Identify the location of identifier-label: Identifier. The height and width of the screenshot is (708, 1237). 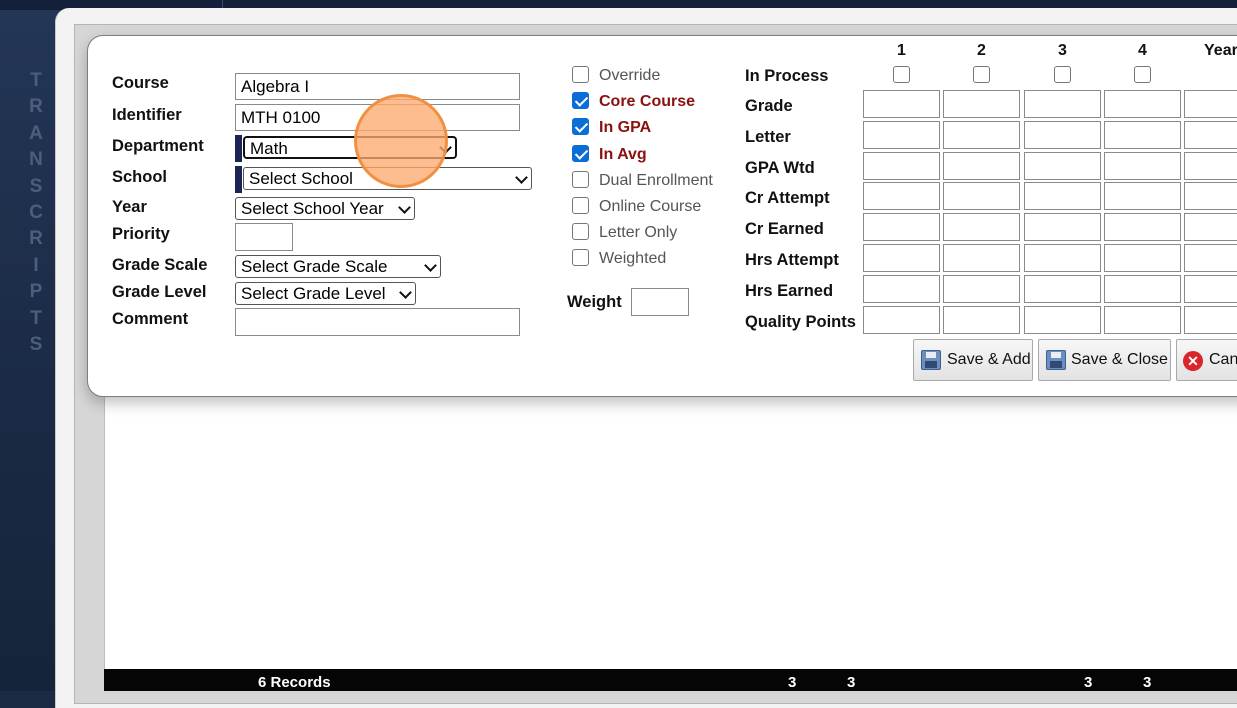
(147, 115).